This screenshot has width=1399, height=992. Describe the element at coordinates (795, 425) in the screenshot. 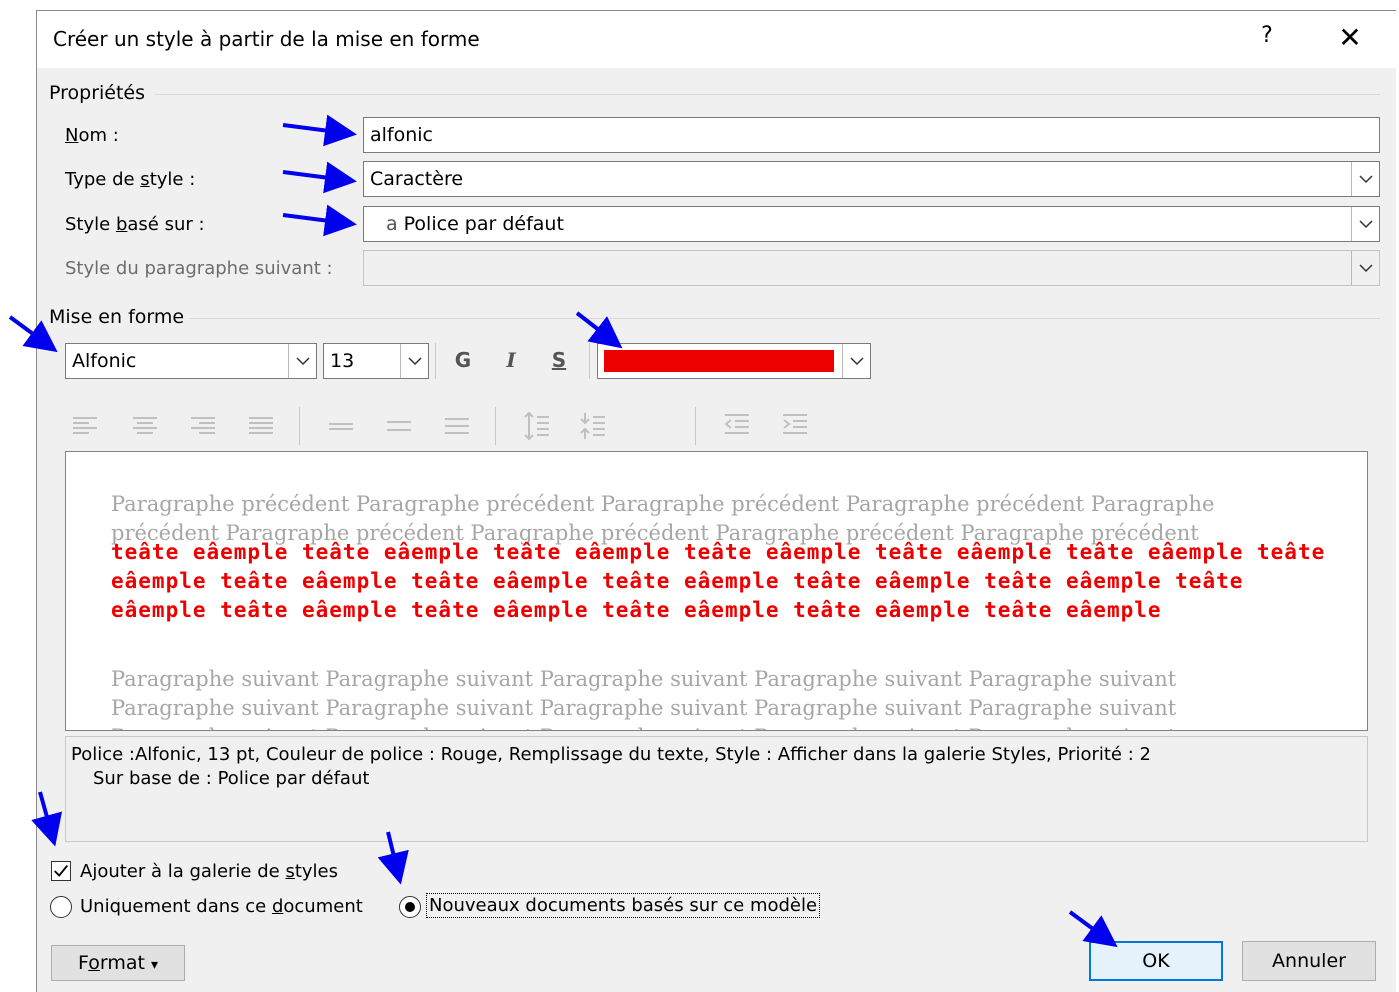

I see `increase-indent-icon` at that location.